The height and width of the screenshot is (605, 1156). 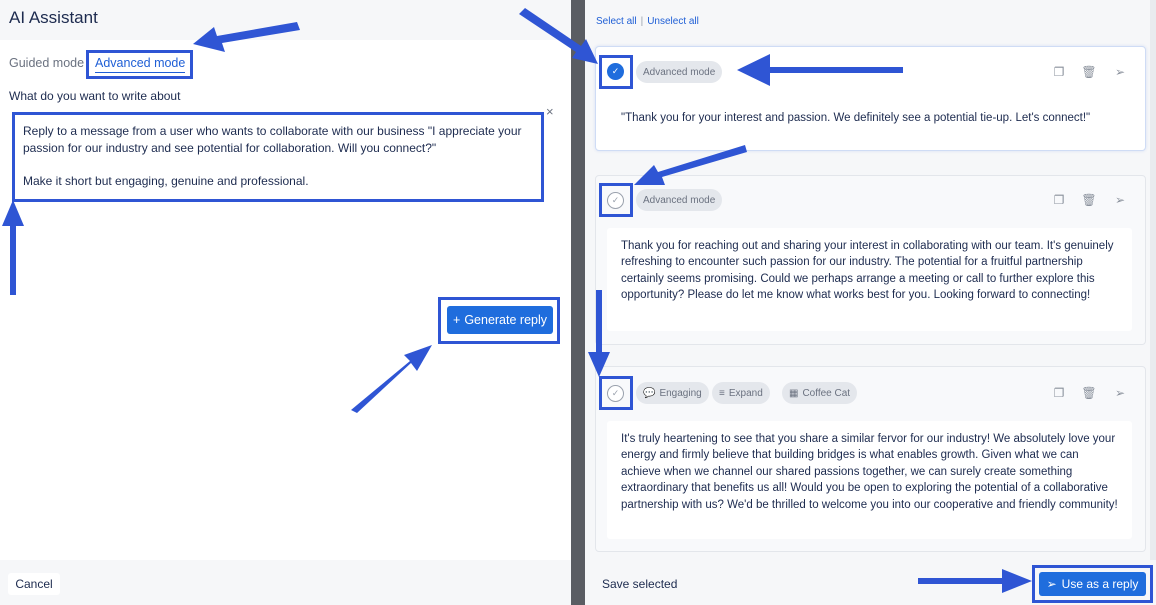 I want to click on highlight-result-2-checkbox, so click(x=616, y=200).